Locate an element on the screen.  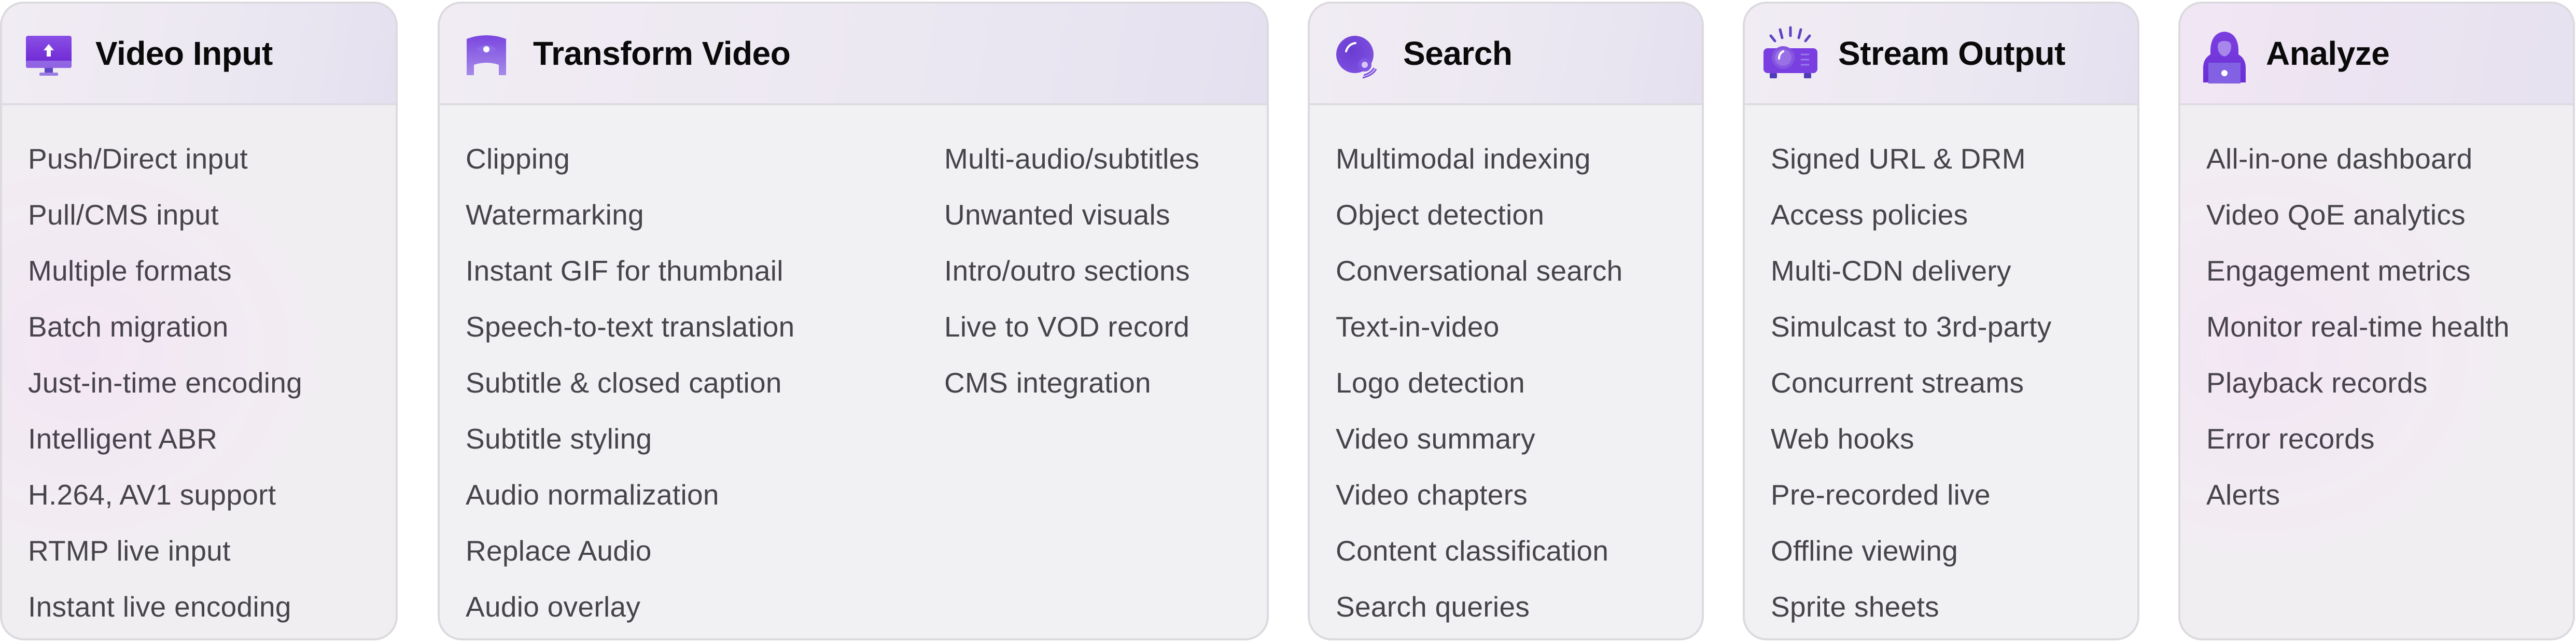
list-item: Object detection is located at coordinates (1440, 215).